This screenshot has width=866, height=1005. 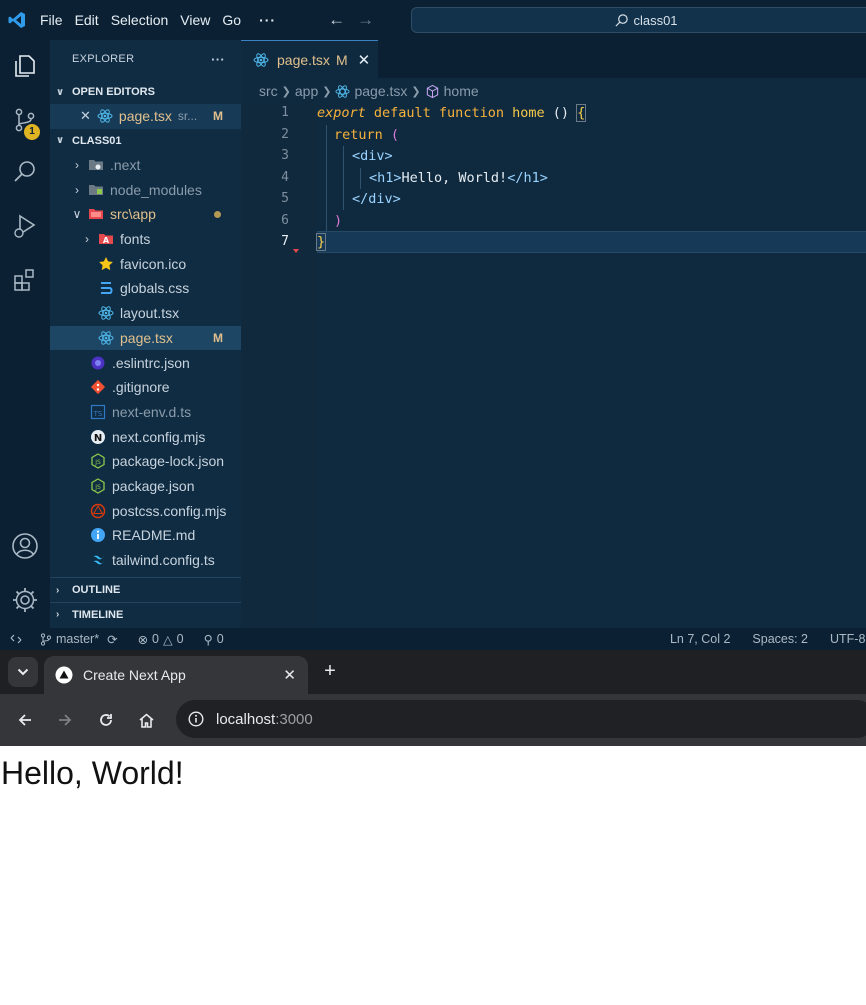 I want to click on menu-go: Go, so click(x=231, y=20).